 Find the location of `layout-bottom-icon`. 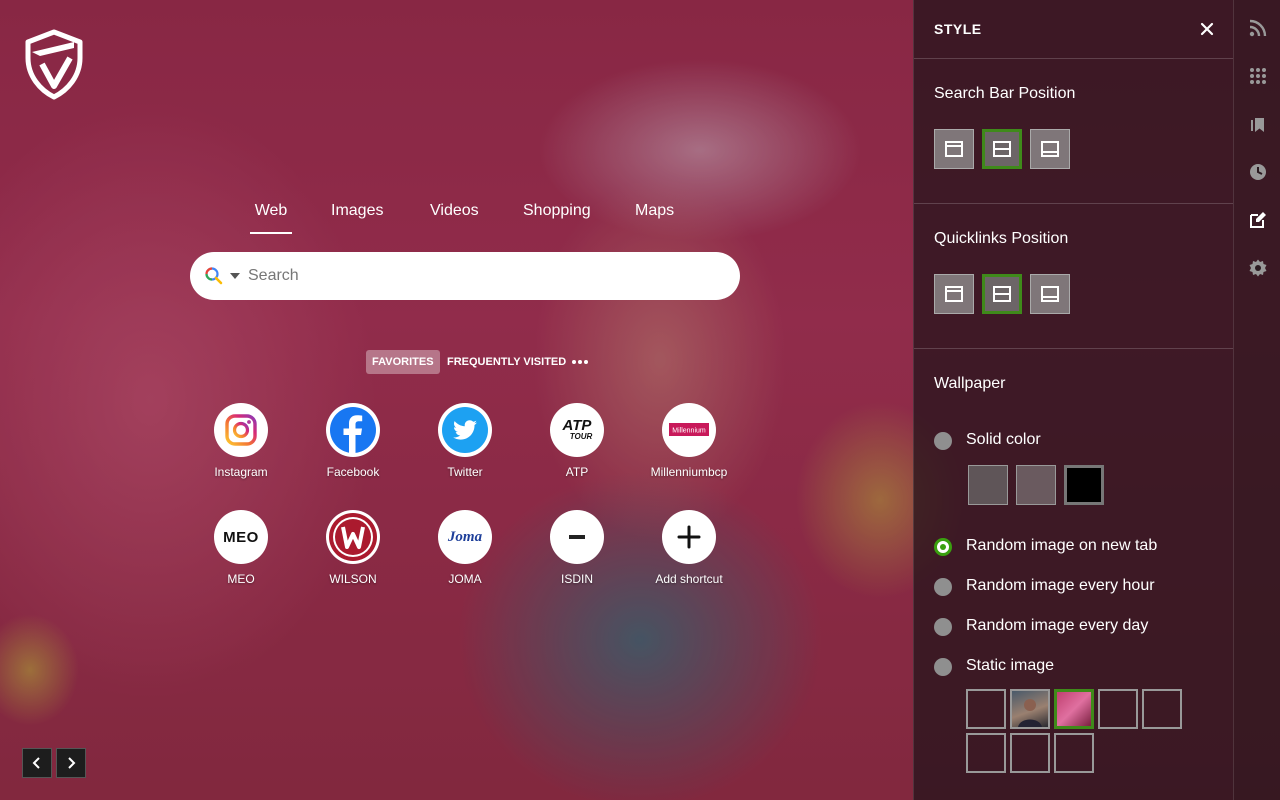

layout-bottom-icon is located at coordinates (1050, 294).